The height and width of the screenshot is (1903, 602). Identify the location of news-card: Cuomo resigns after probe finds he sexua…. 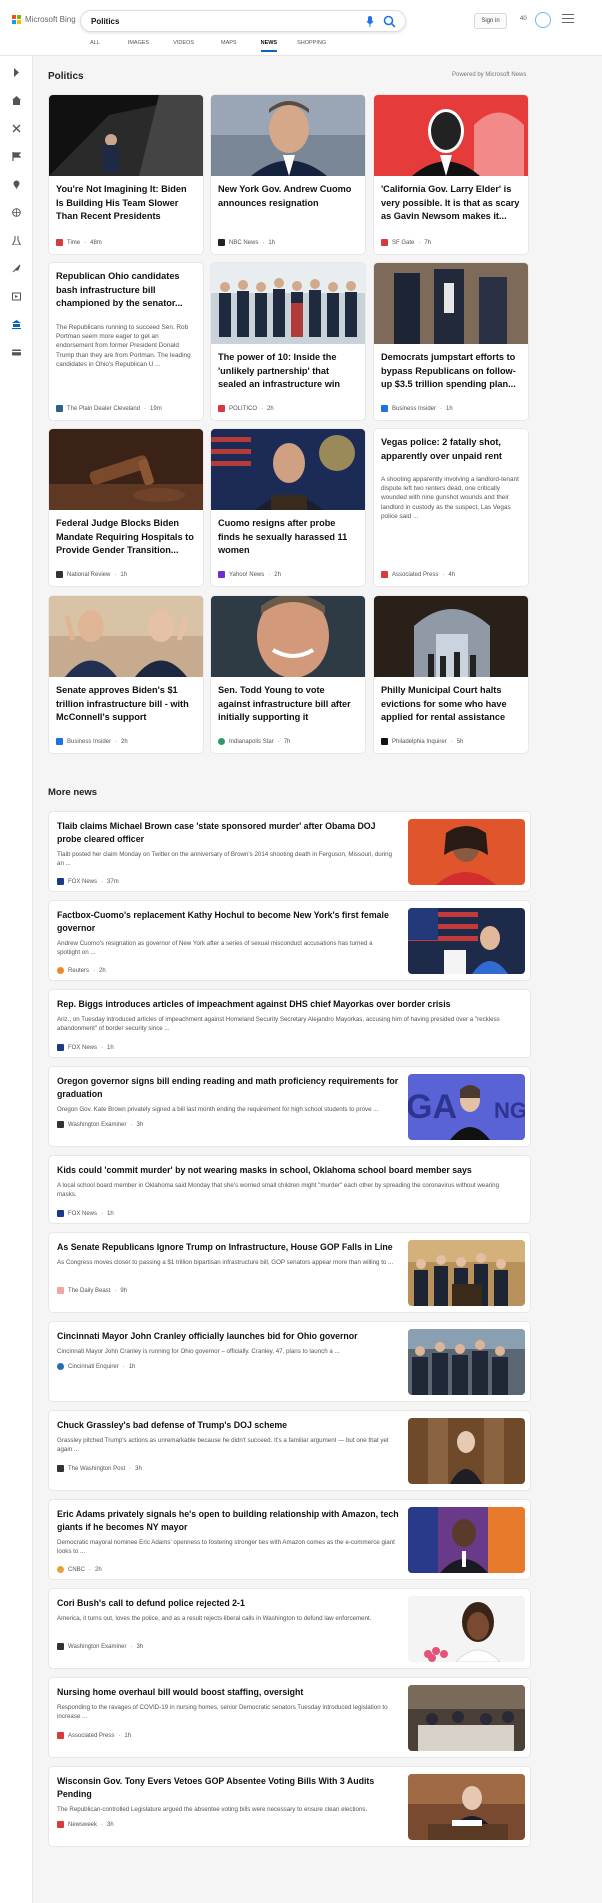
(288, 507).